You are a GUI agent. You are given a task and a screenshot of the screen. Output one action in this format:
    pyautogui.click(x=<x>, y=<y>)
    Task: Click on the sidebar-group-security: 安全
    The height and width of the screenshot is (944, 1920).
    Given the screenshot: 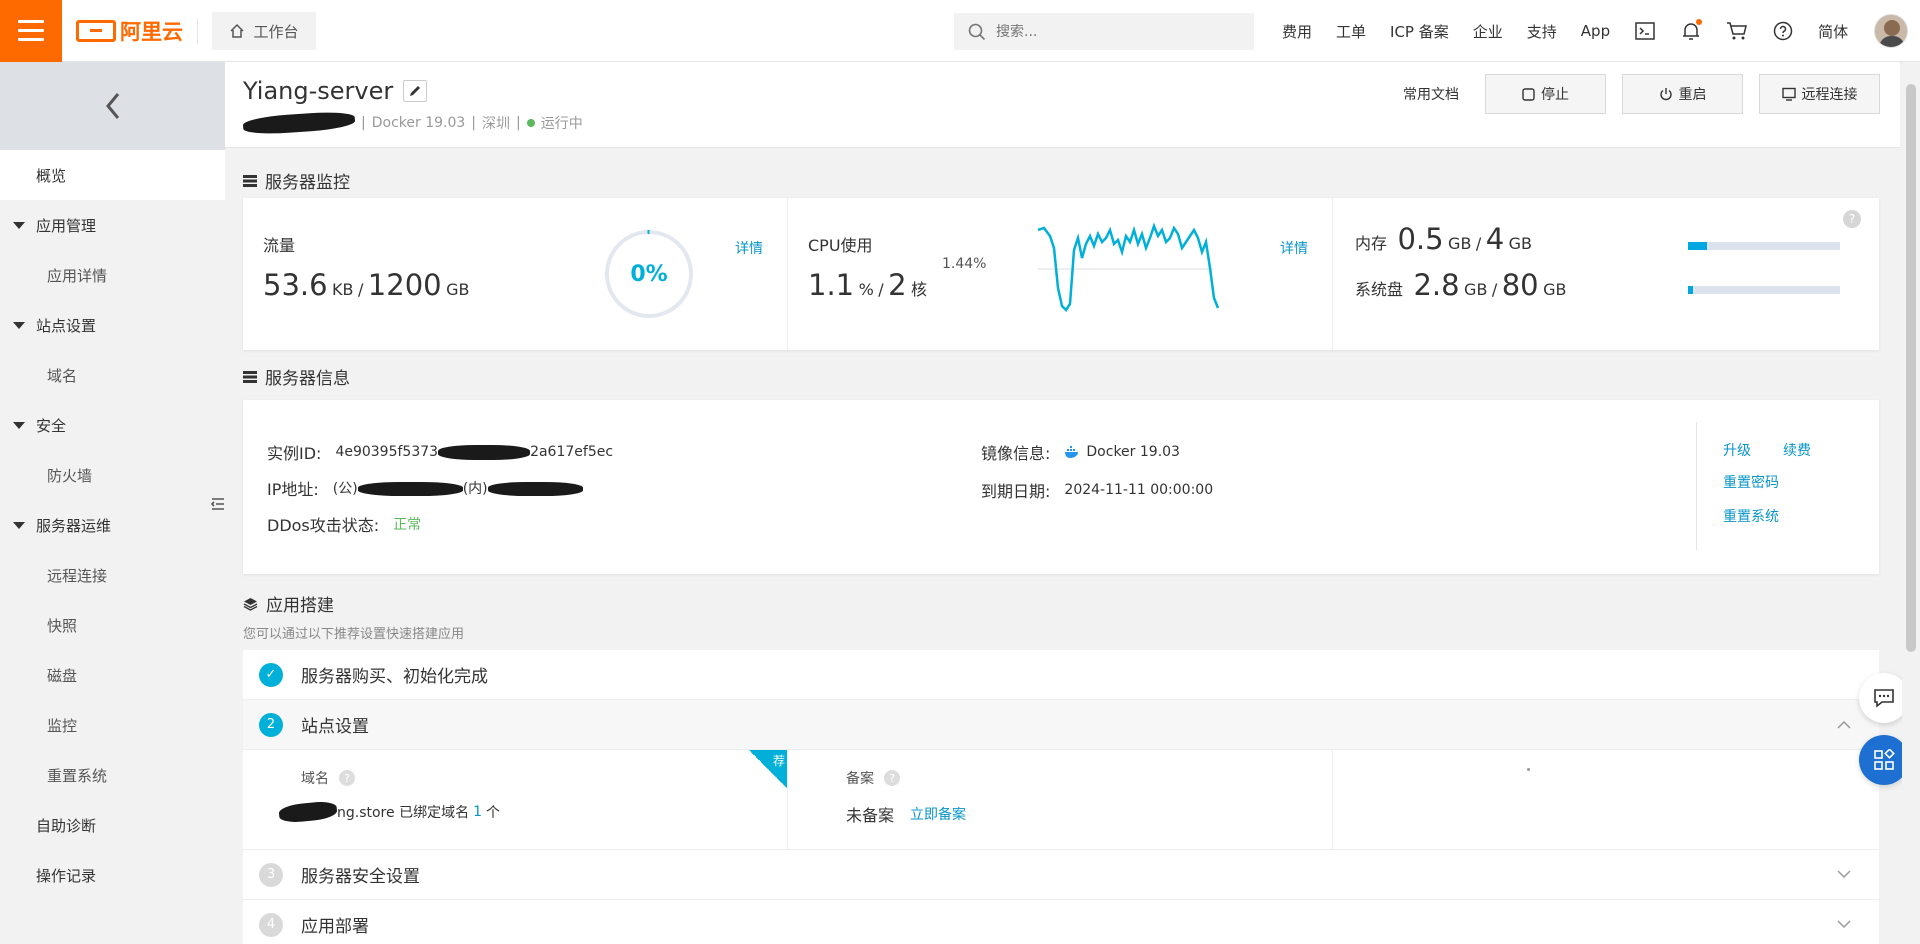 What is the action you would take?
    pyautogui.click(x=112, y=425)
    